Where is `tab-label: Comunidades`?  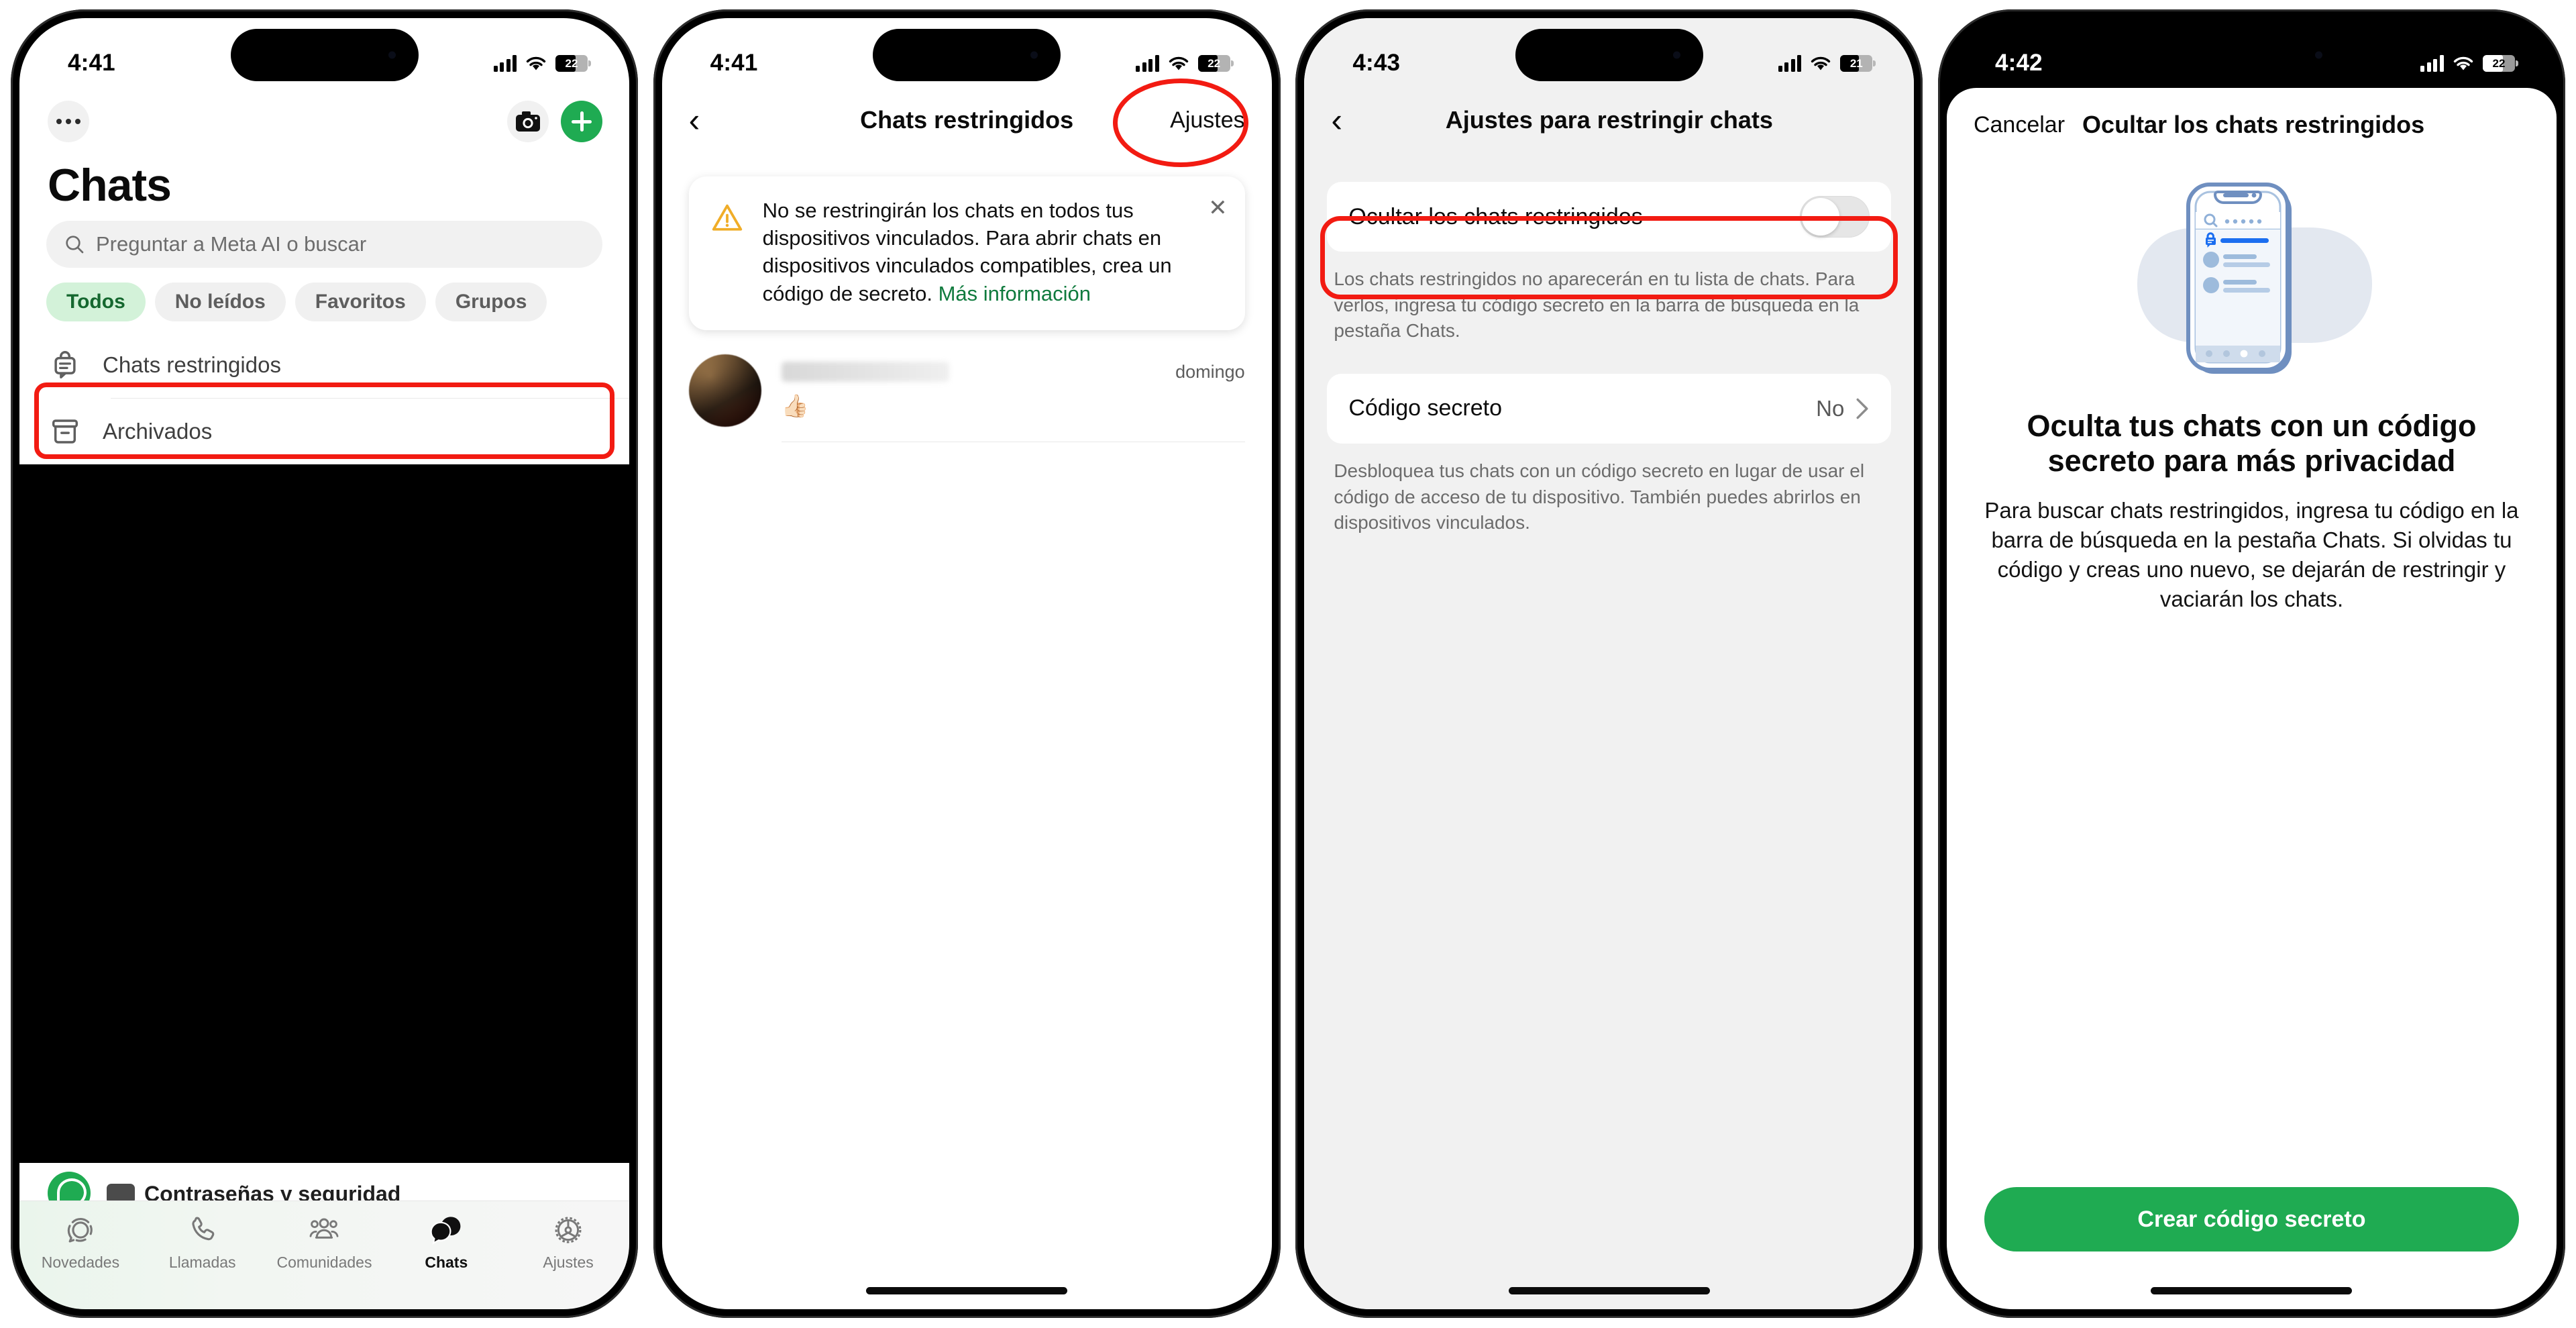 tab-label: Comunidades is located at coordinates (324, 1262).